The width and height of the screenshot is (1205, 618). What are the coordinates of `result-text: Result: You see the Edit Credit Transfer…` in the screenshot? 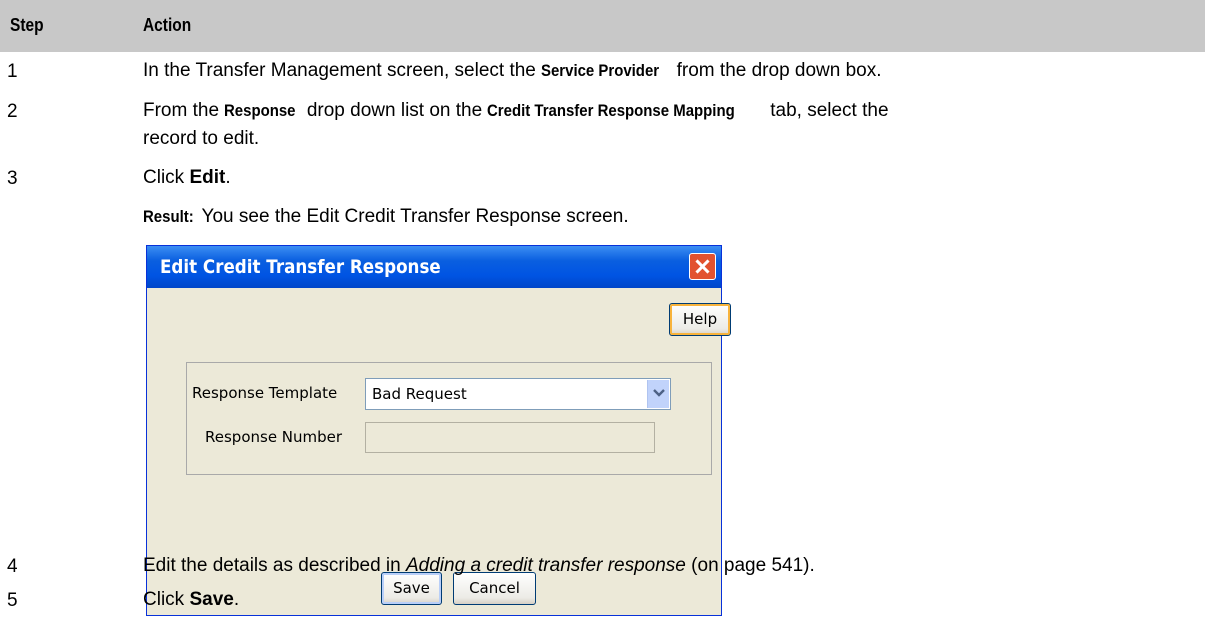 It's located at (386, 217).